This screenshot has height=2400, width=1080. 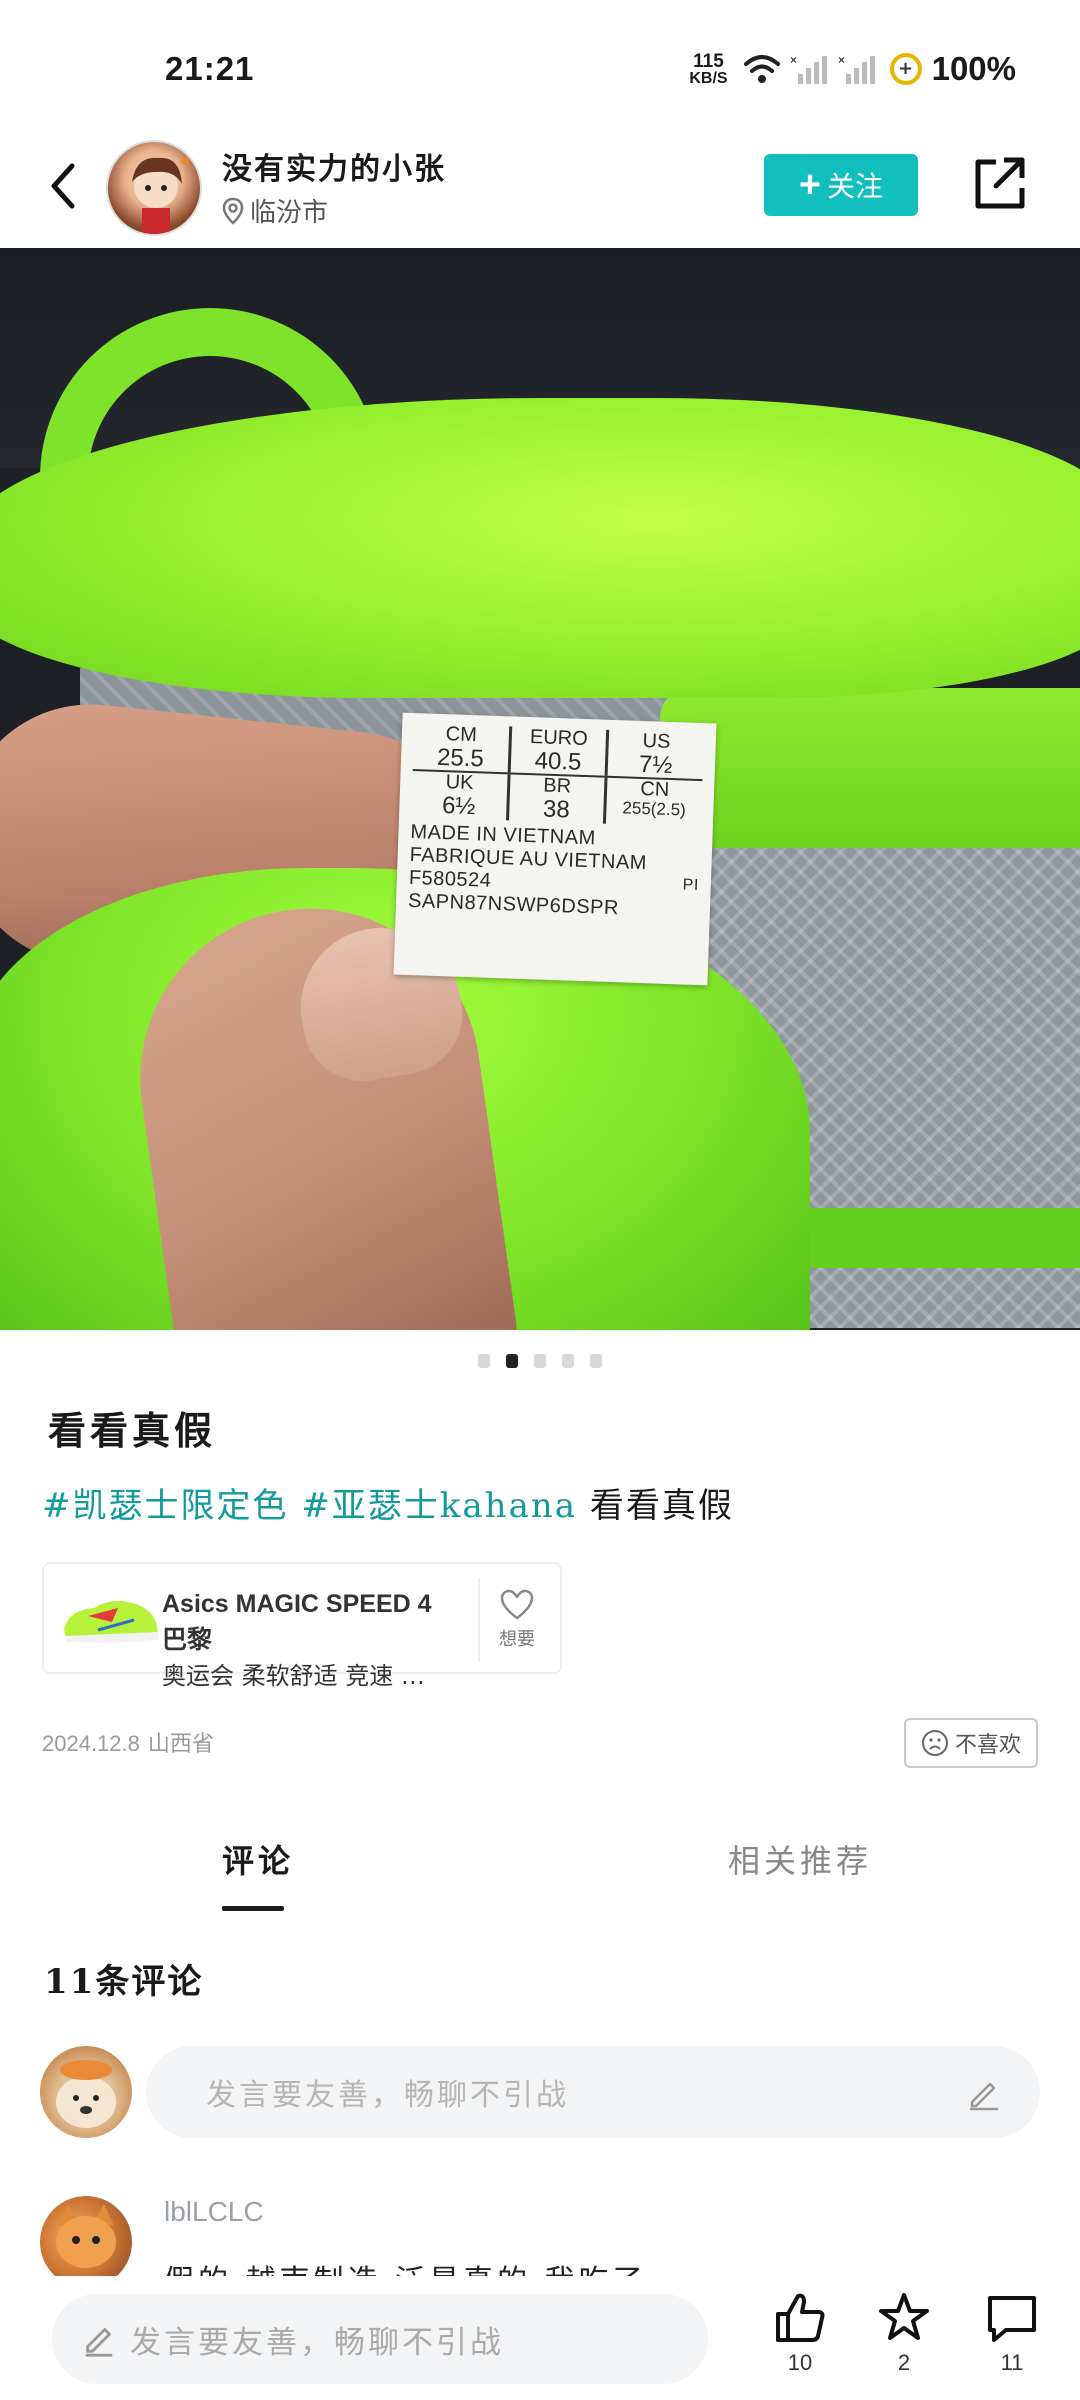 I want to click on product-card: Asics MAGIC SPEED 4 巴黎 奥运会 柔软舒适 竞速 … 想要, so click(x=302, y=1626).